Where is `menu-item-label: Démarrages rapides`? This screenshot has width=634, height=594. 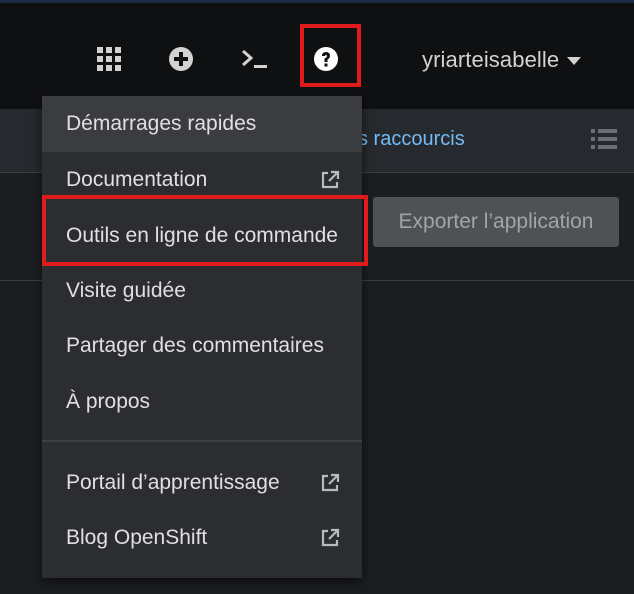 menu-item-label: Démarrages rapides is located at coordinates (161, 123).